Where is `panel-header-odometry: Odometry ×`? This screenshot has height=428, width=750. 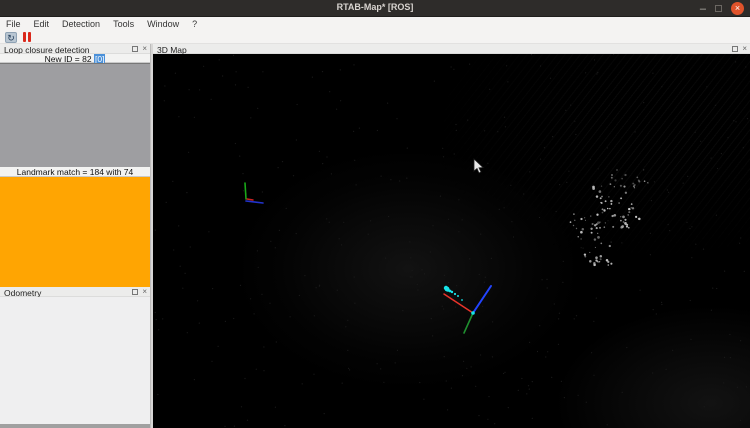 panel-header-odometry: Odometry × is located at coordinates (75, 292).